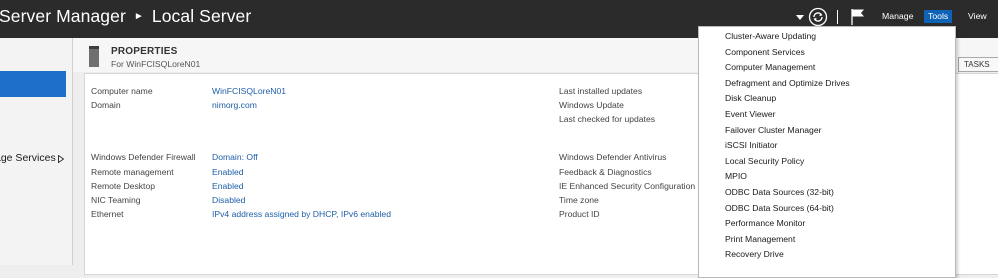 This screenshot has height=278, width=998. I want to click on property-label: Domain, so click(106, 105).